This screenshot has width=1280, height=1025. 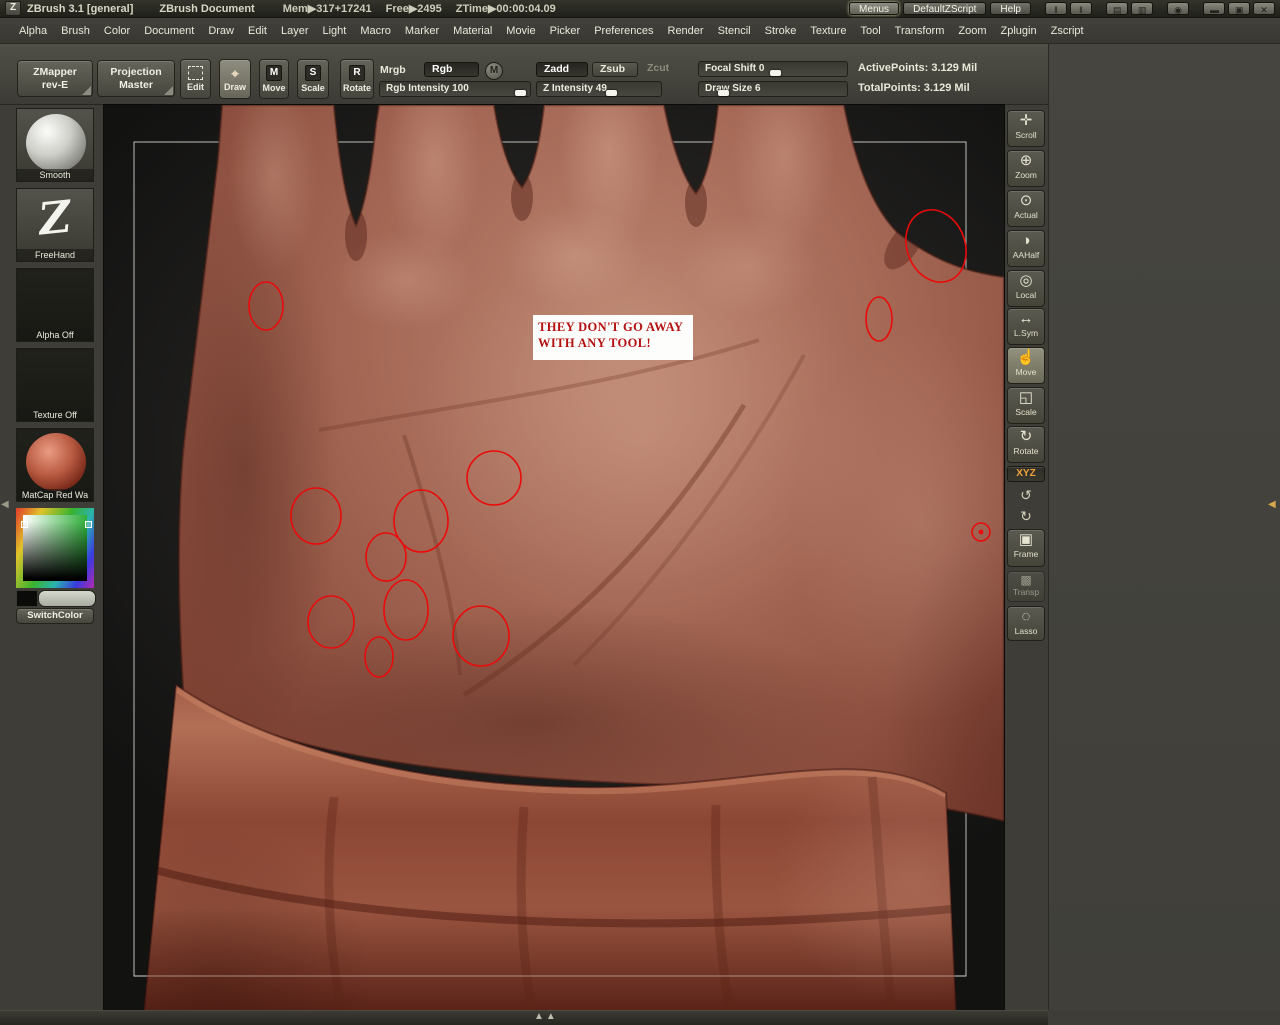 I want to click on edit-label: Edit, so click(x=195, y=87).